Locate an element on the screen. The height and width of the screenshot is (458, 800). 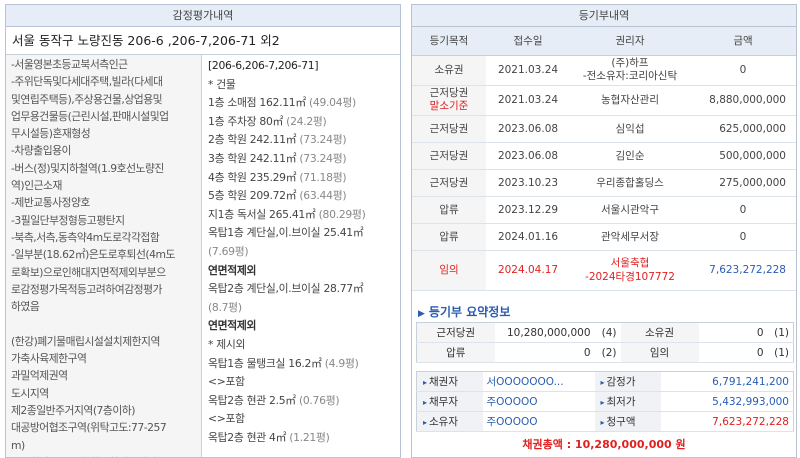
table-row: ▸ 소유자 주OOOOO ▸ 청구액 7,623,272,228 is located at coordinates (605, 421).